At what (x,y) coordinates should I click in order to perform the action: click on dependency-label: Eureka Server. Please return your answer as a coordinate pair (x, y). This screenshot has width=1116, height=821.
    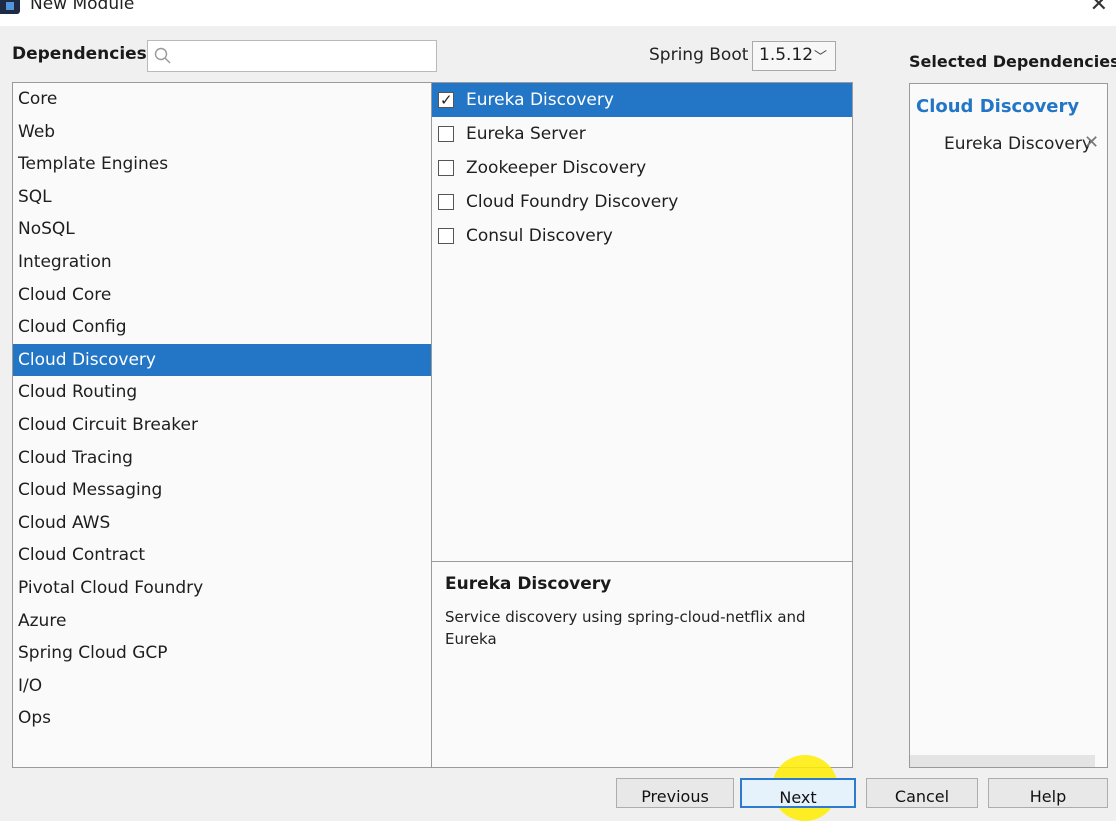
    Looking at the image, I should click on (526, 134).